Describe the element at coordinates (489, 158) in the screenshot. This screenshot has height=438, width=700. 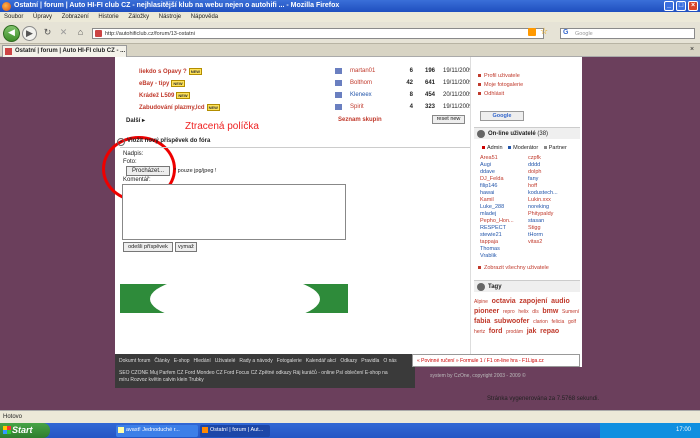
I see `online-user: Area51` at that location.